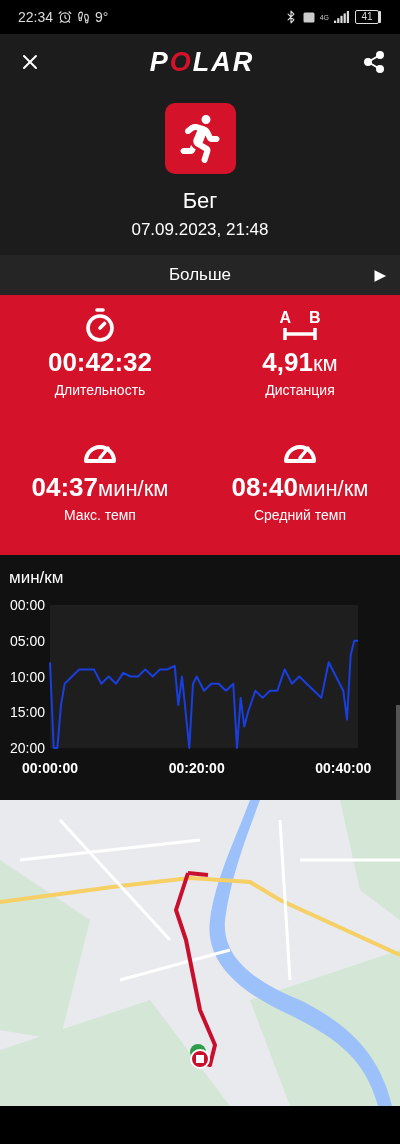  I want to click on stat-label: Длительность, so click(100, 390).